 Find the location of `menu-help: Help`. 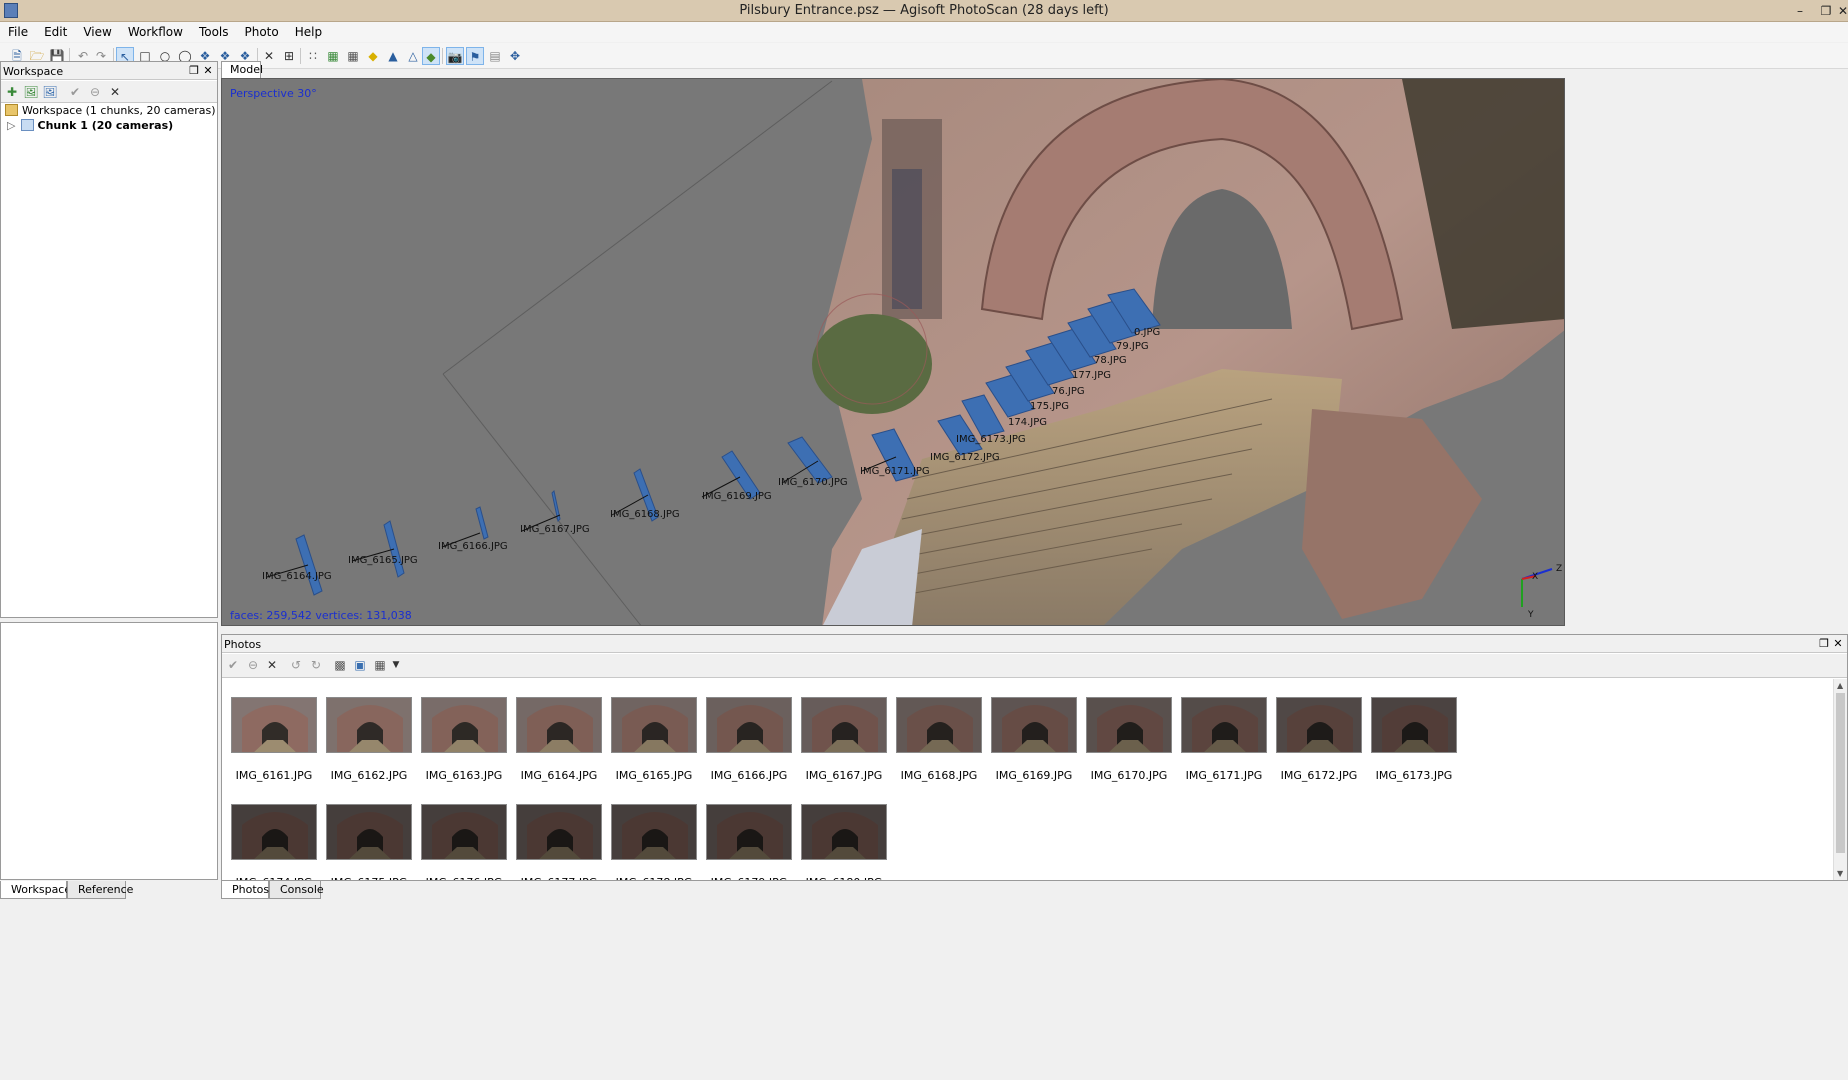

menu-help: Help is located at coordinates (308, 32).